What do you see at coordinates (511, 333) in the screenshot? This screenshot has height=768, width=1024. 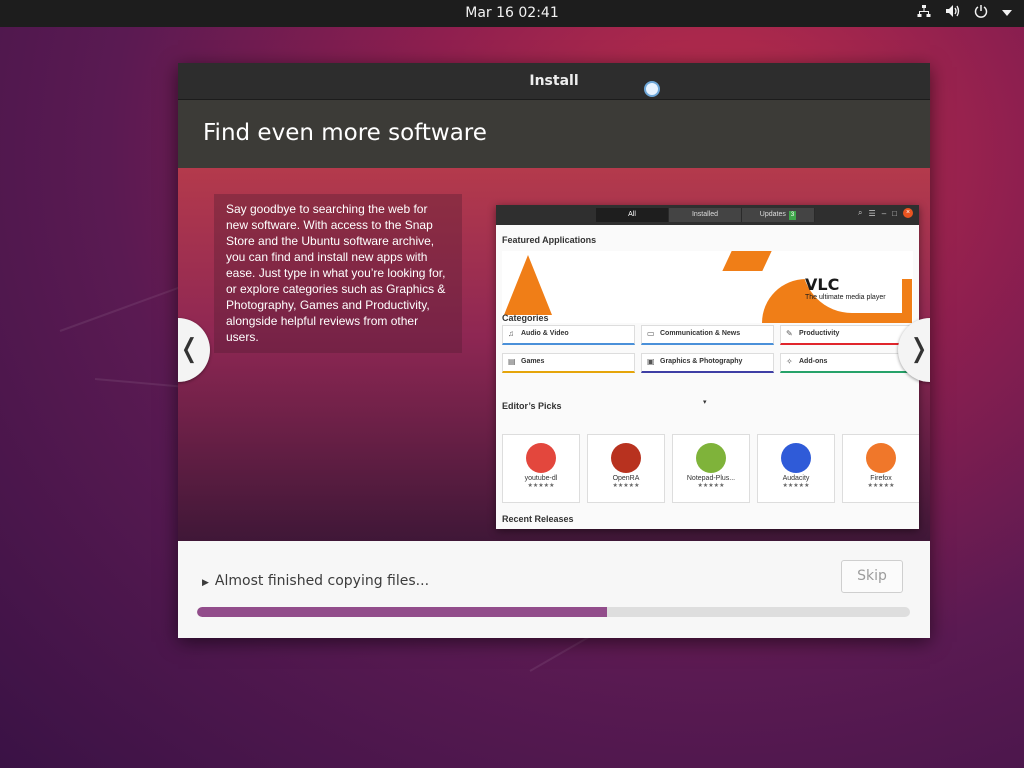 I see `music-icon: ♫` at bounding box center [511, 333].